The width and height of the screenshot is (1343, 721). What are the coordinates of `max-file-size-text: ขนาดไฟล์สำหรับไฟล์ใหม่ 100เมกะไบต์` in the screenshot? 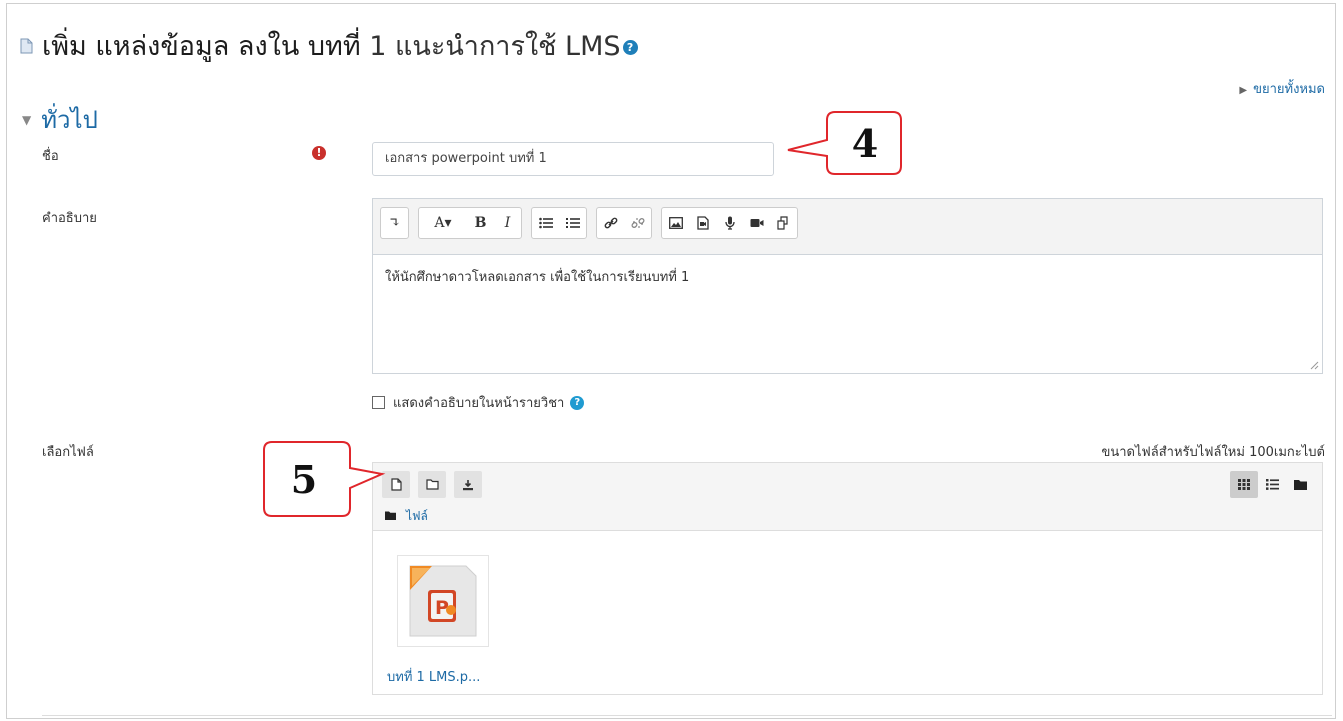 It's located at (1213, 452).